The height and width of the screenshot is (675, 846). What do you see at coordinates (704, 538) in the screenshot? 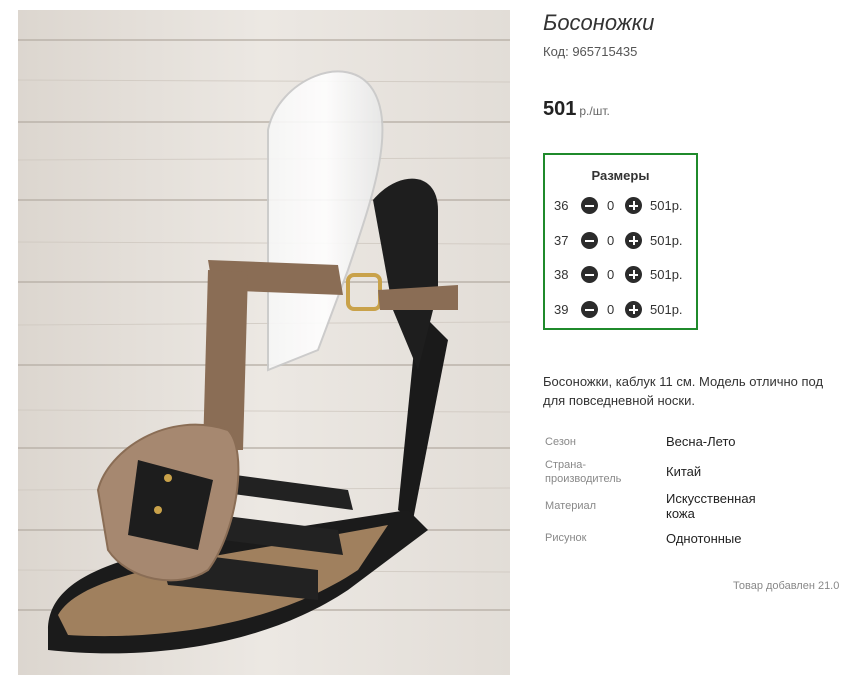
I see `prop-value-pattern: Однотонные` at bounding box center [704, 538].